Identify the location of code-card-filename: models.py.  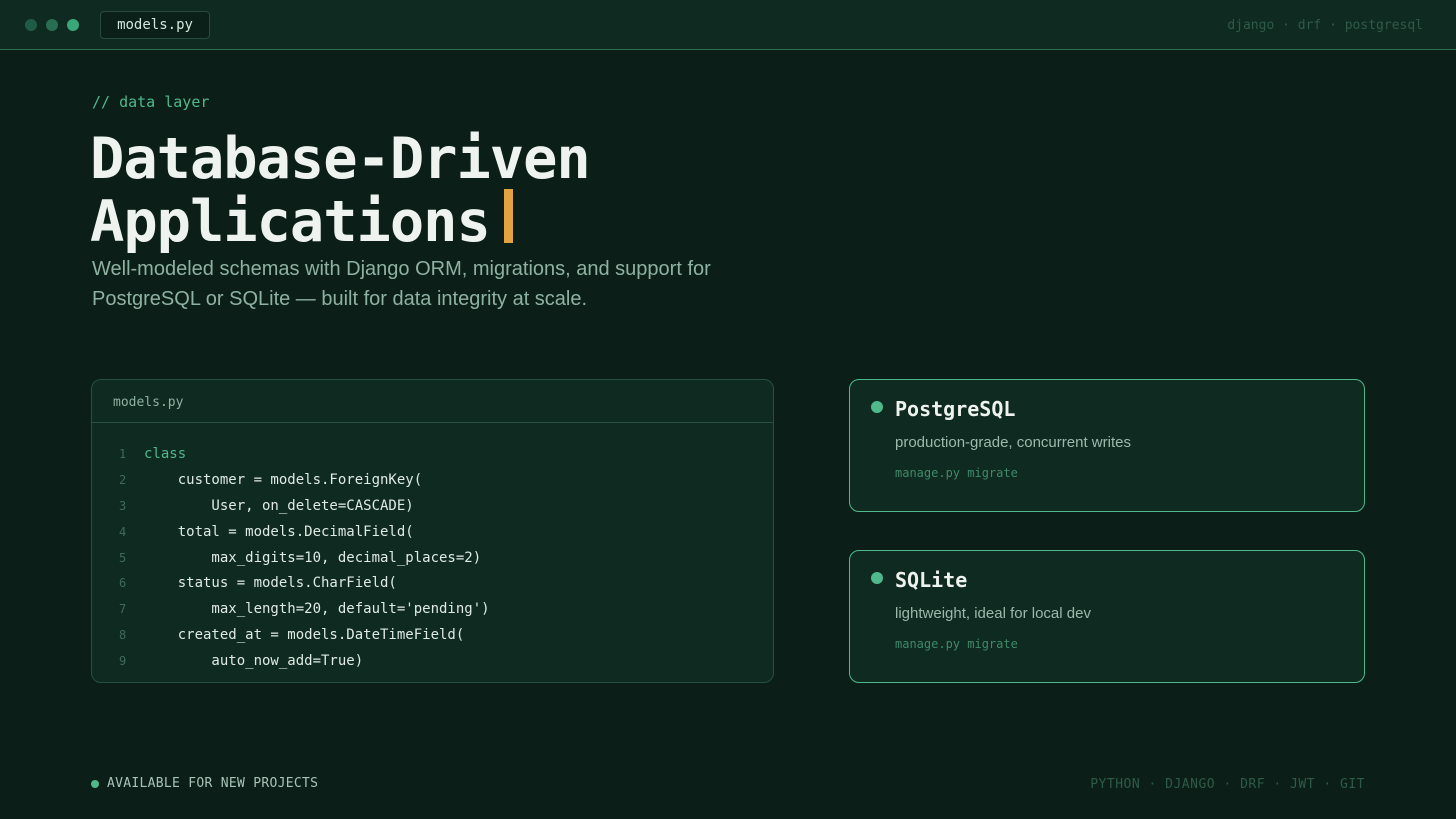
(432, 401).